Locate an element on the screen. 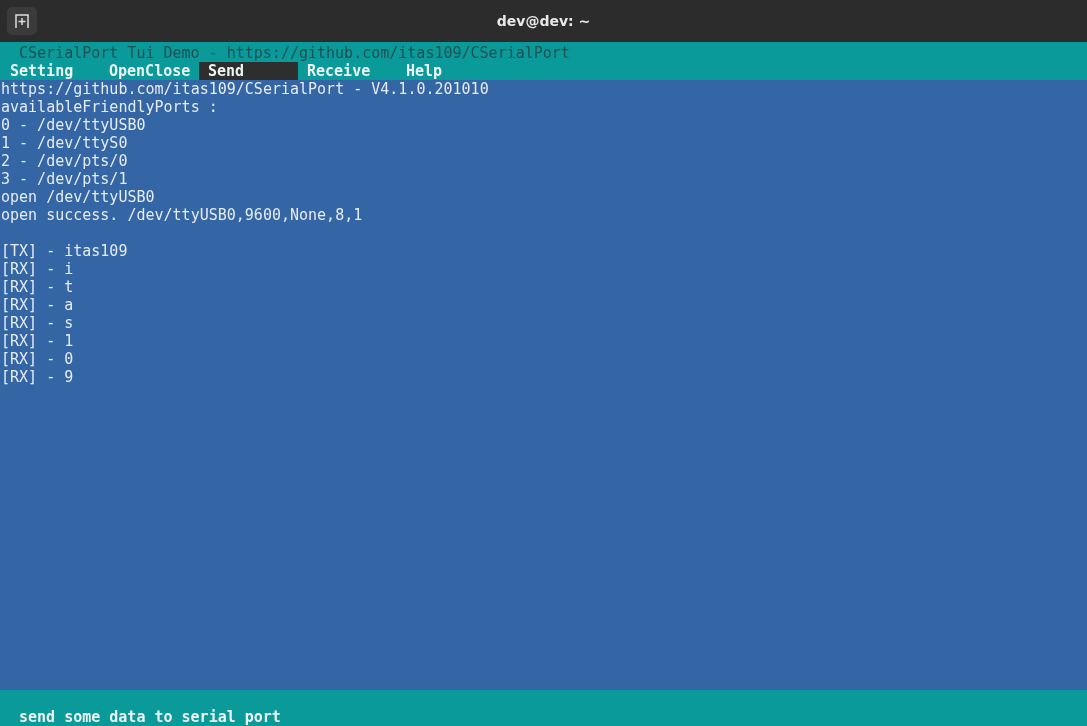 This screenshot has width=1087, height=726. menu-item: Help is located at coordinates (446, 71).